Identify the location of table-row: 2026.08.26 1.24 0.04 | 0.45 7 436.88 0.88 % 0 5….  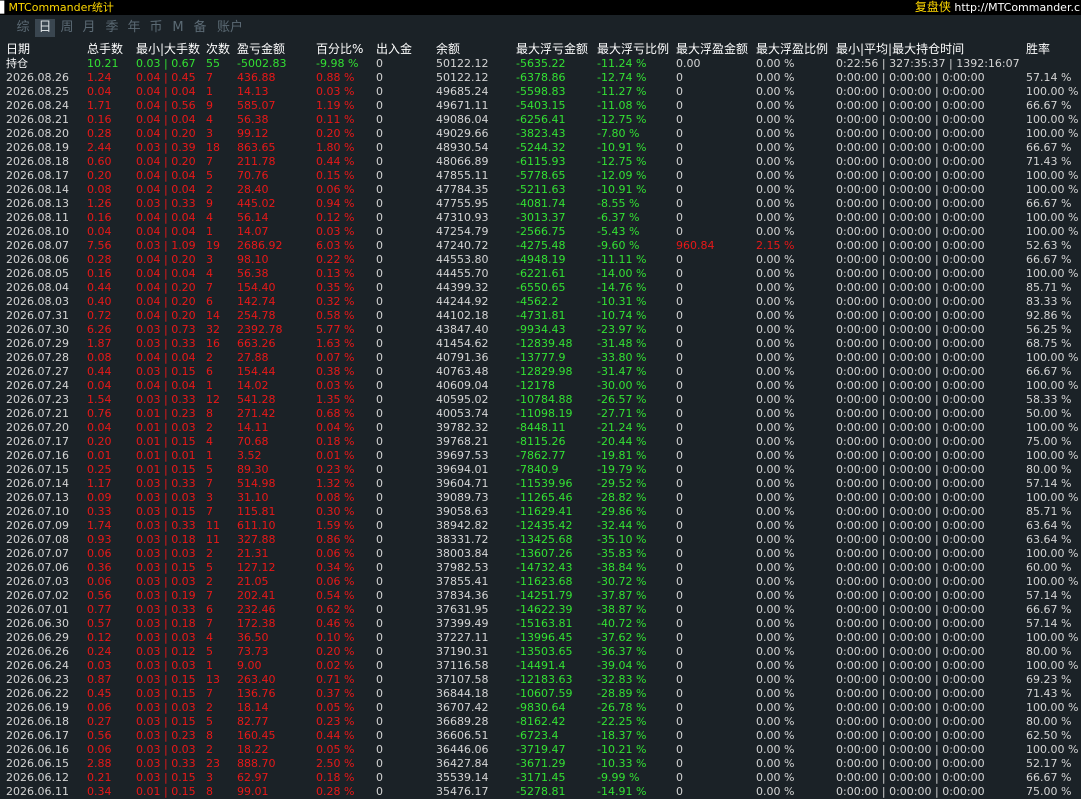
(540, 78).